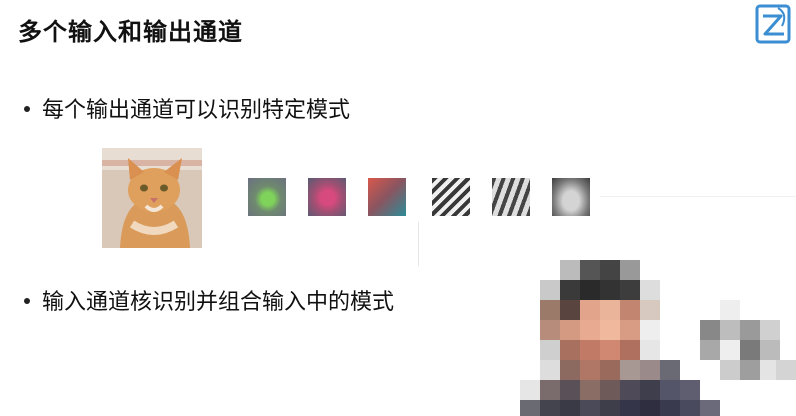  I want to click on slide-title: 多个输入和输出通道, so click(130, 32).